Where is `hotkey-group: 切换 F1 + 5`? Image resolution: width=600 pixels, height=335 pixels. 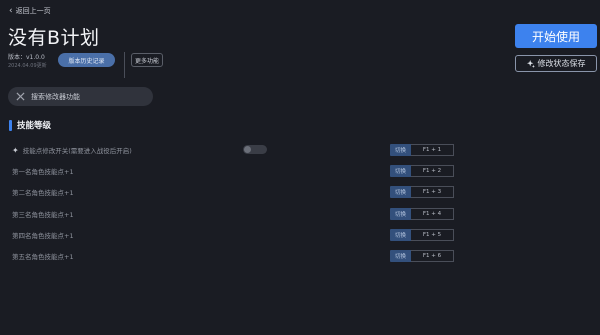
hotkey-group: 切换 F1 + 5 is located at coordinates (422, 235).